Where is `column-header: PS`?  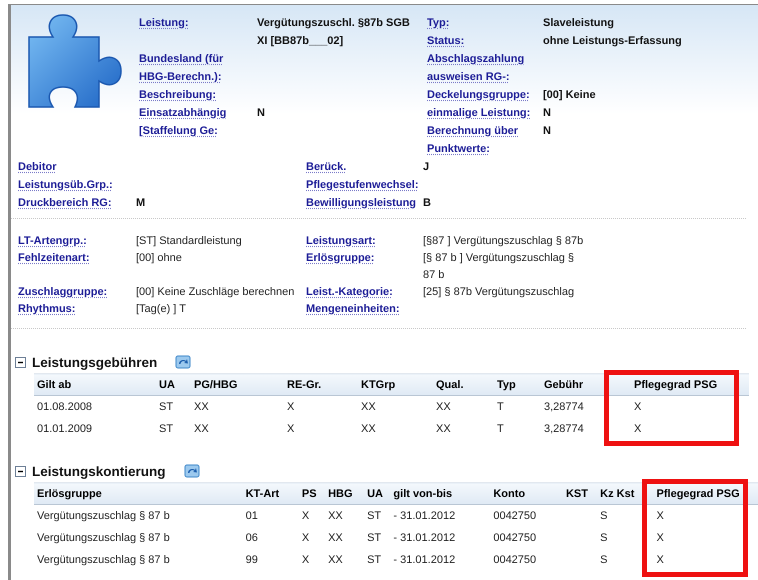
column-header: PS is located at coordinates (312, 493).